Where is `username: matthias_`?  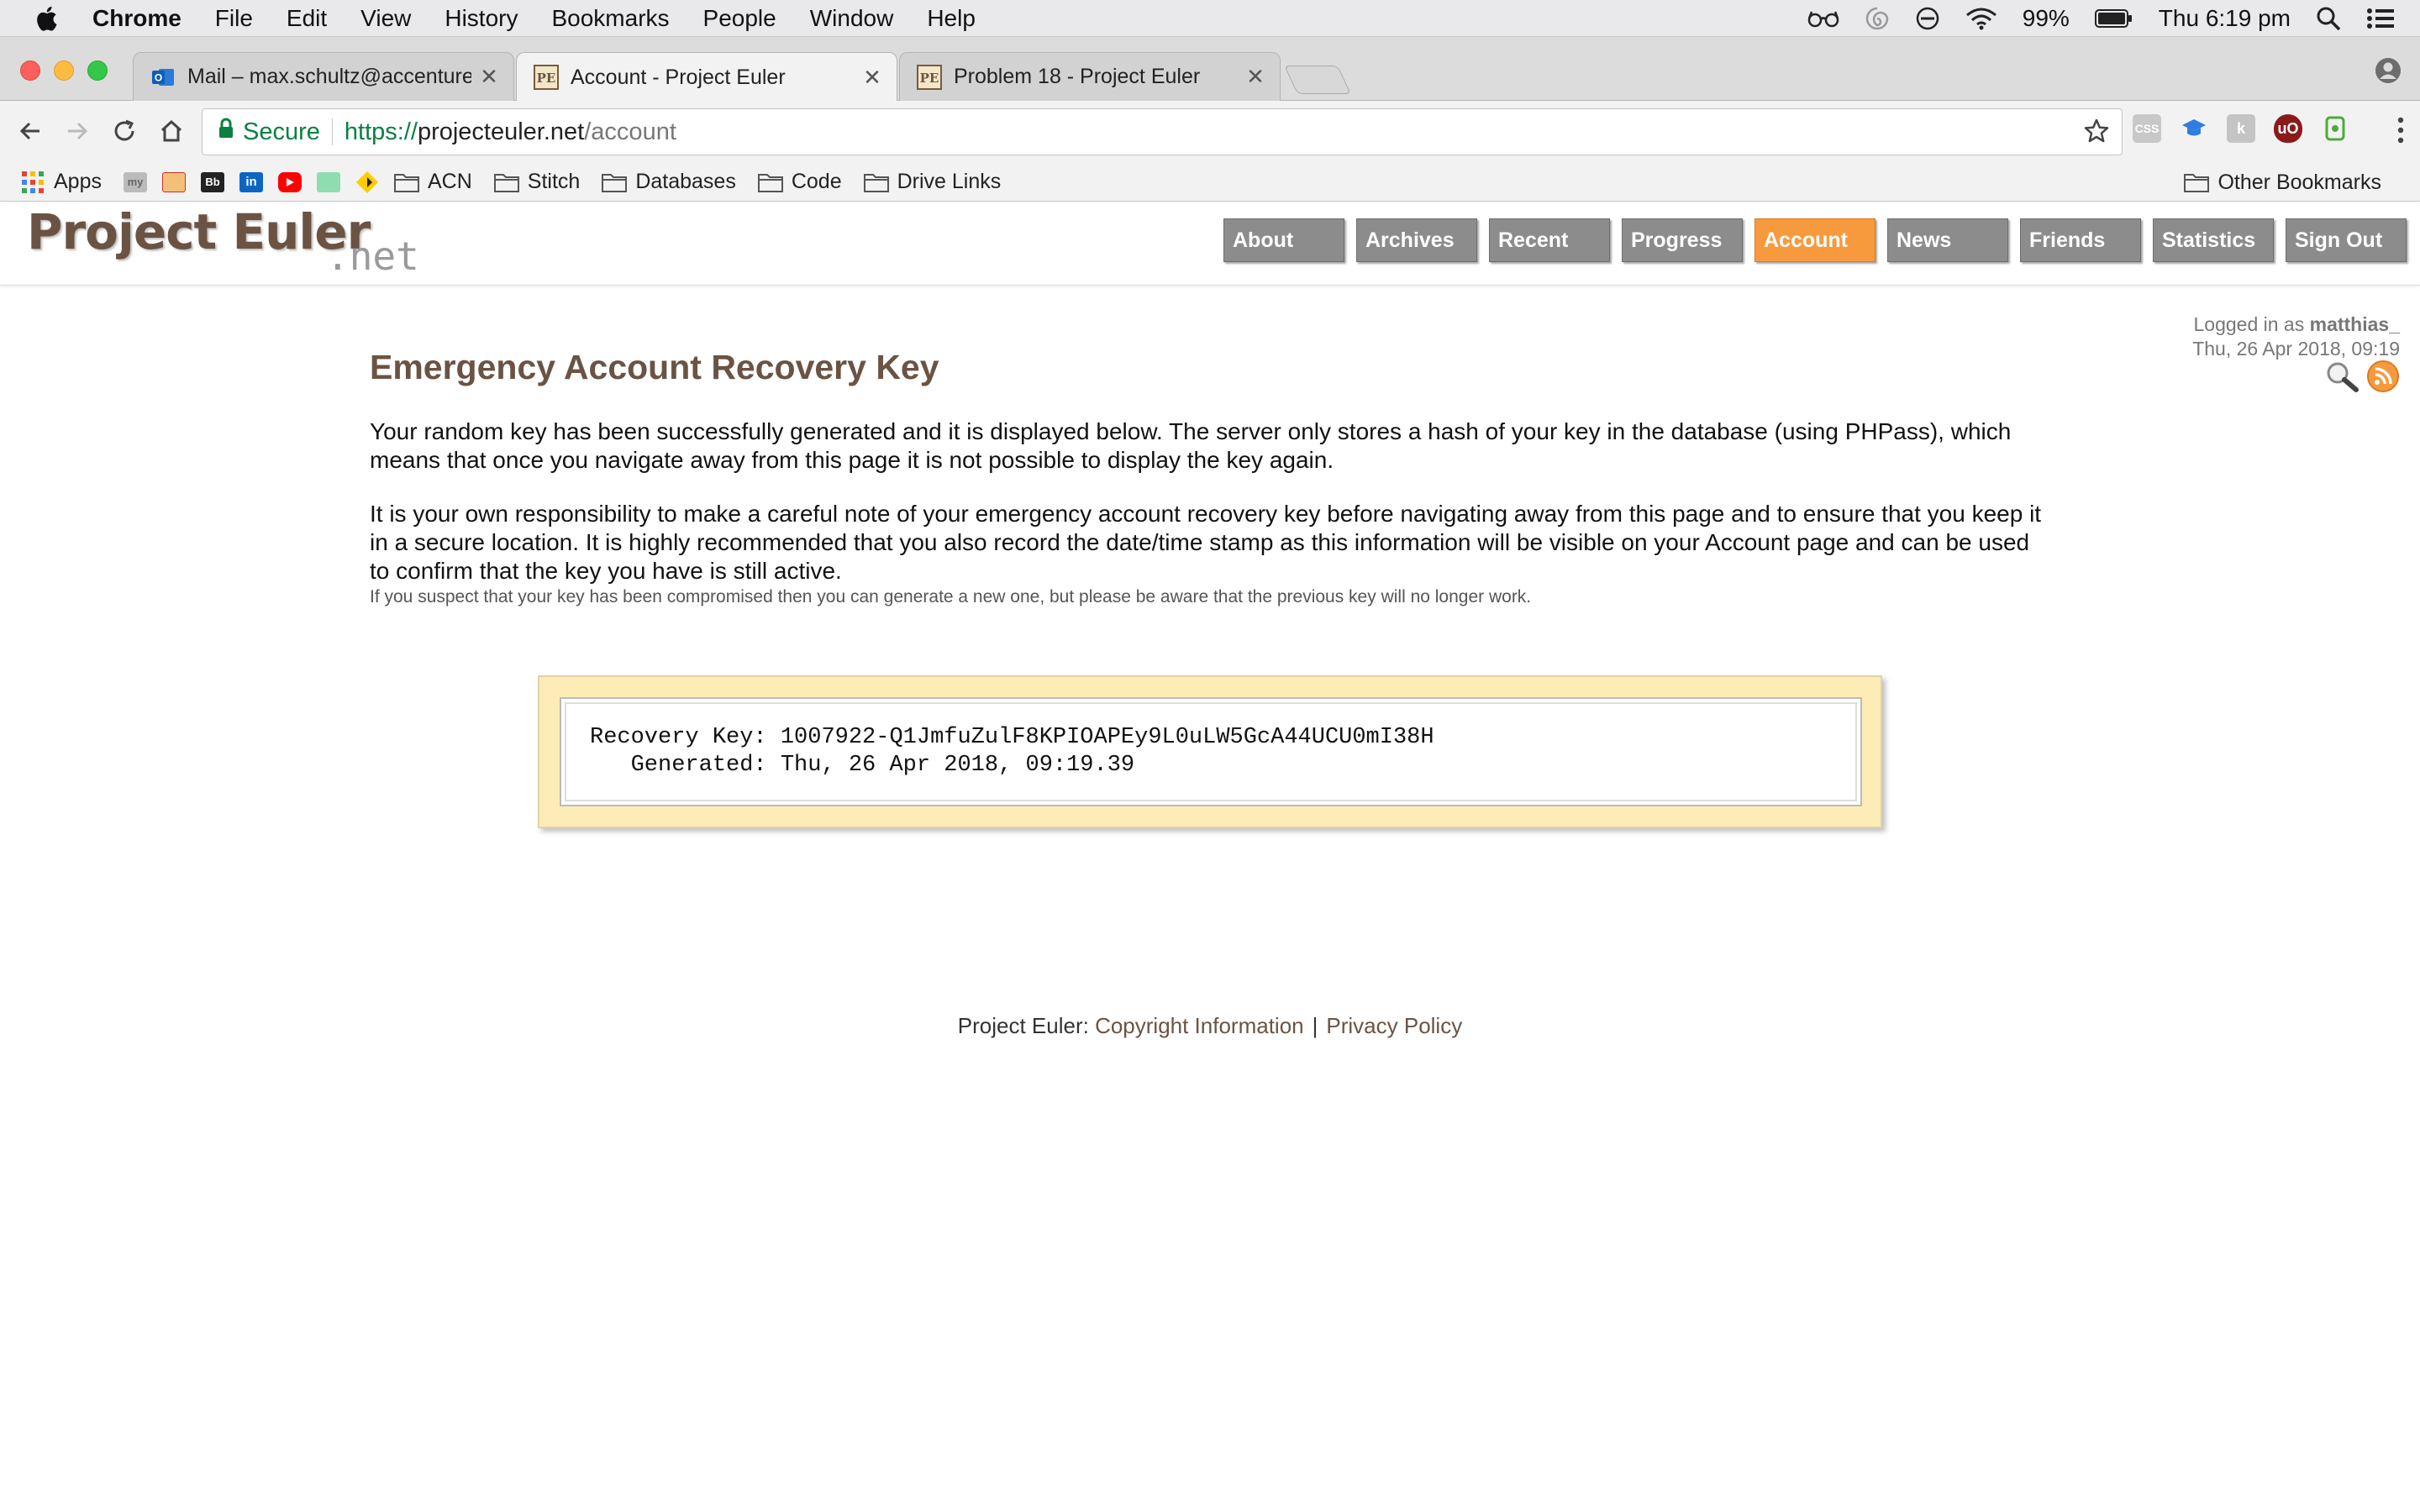
username: matthias_ is located at coordinates (2355, 324).